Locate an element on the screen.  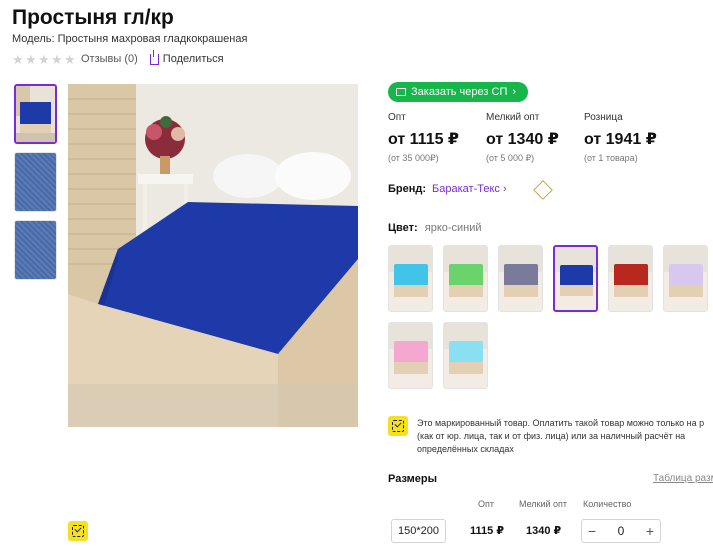
price-tier-label: Мелкий опт is located at coordinates (513, 117).